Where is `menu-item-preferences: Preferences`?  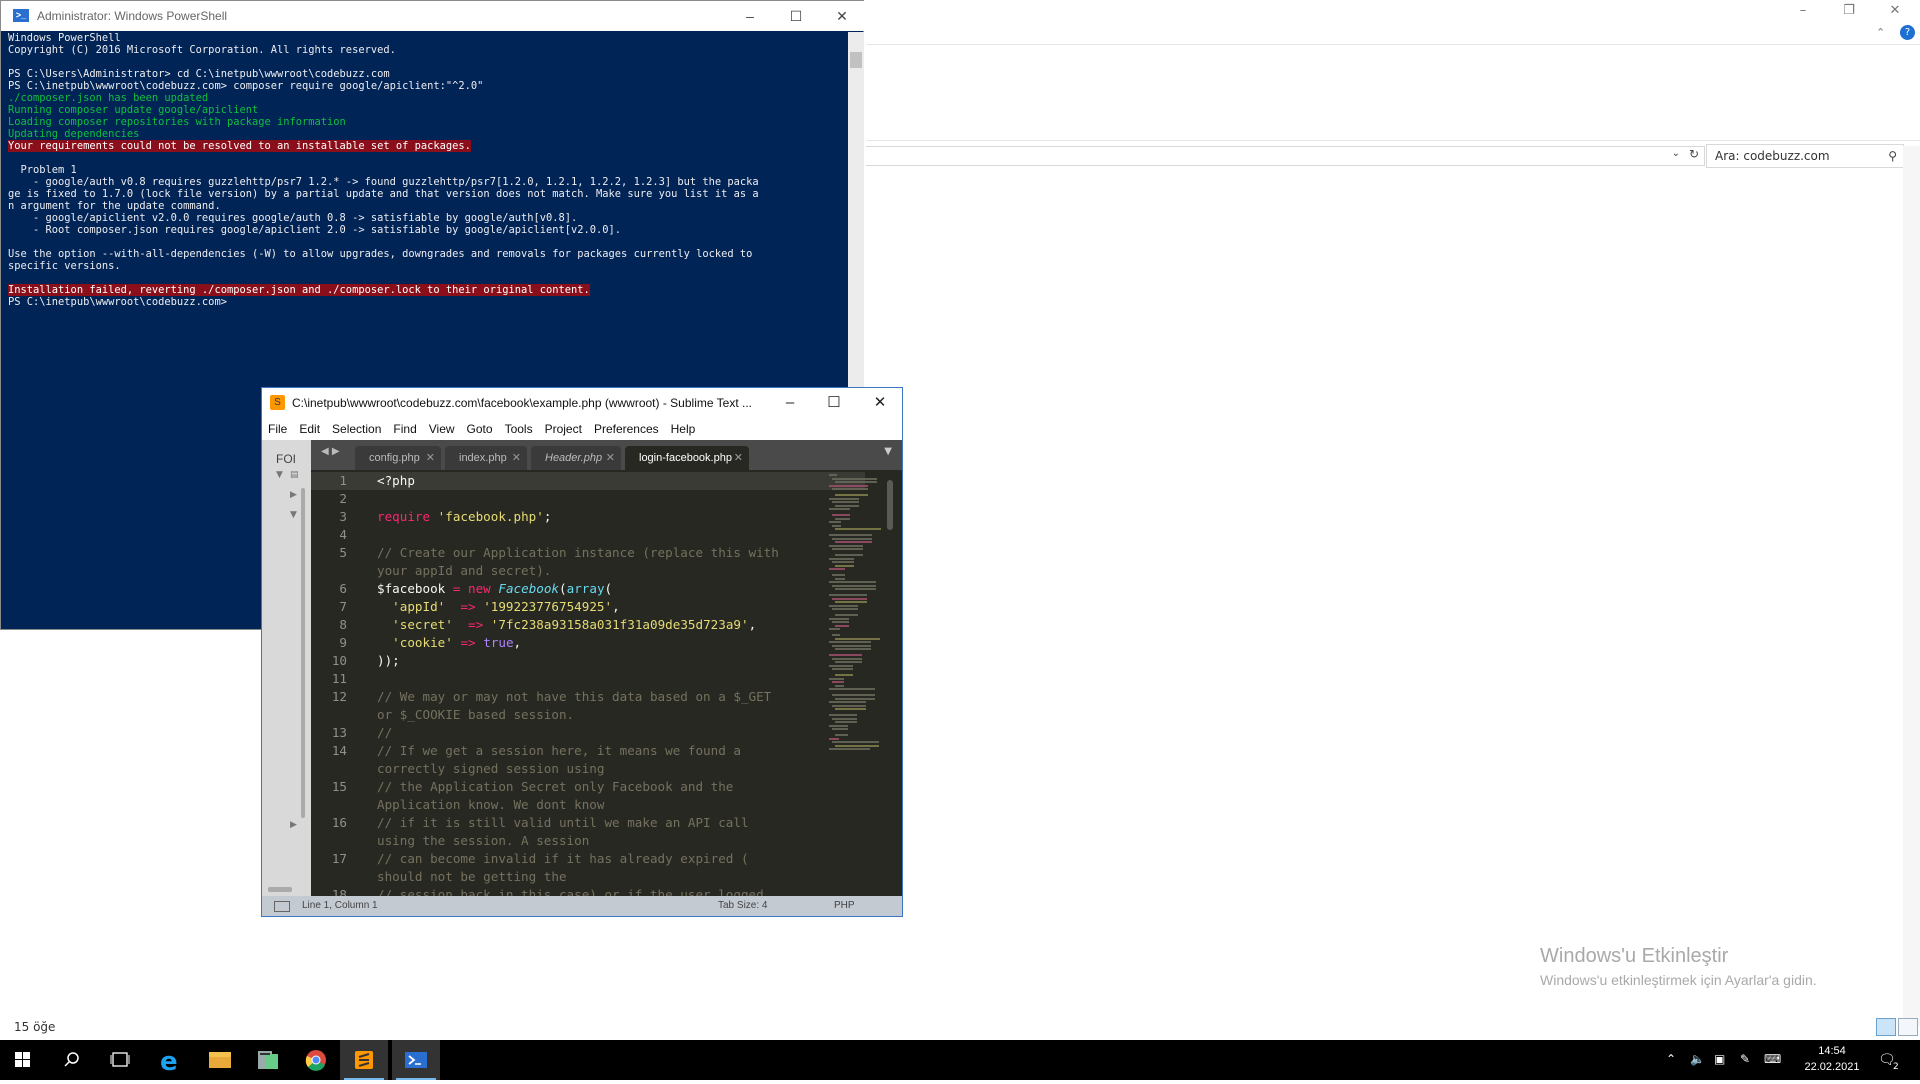 menu-item-preferences: Preferences is located at coordinates (626, 429).